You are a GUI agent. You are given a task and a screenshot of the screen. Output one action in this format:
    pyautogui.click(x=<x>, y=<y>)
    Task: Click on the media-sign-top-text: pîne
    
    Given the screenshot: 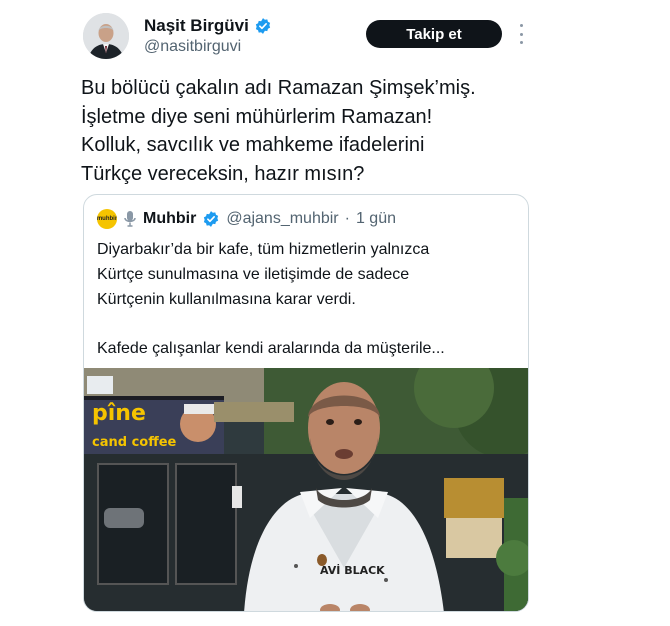 What is the action you would take?
    pyautogui.click(x=119, y=413)
    